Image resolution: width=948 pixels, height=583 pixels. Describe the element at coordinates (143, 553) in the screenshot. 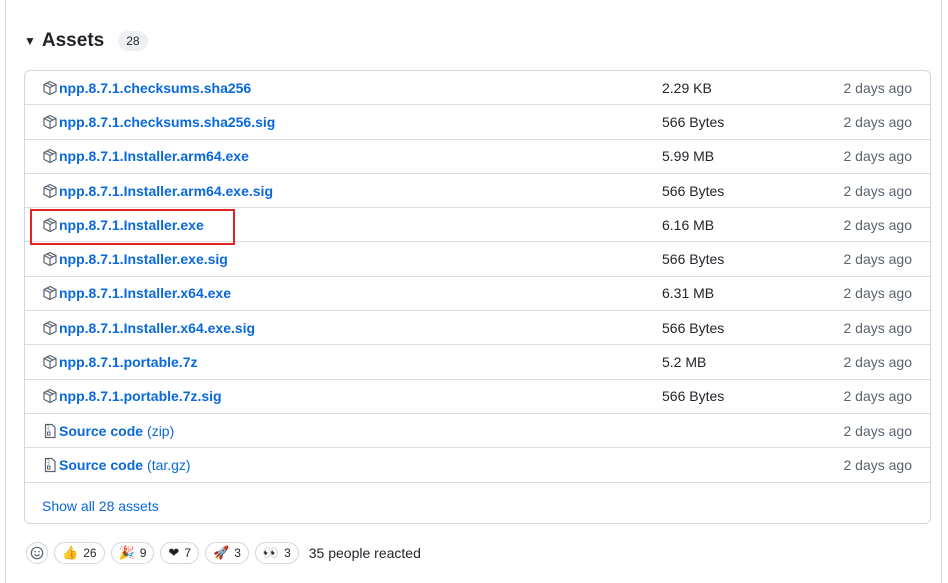

I see `reaction-count: 9` at that location.